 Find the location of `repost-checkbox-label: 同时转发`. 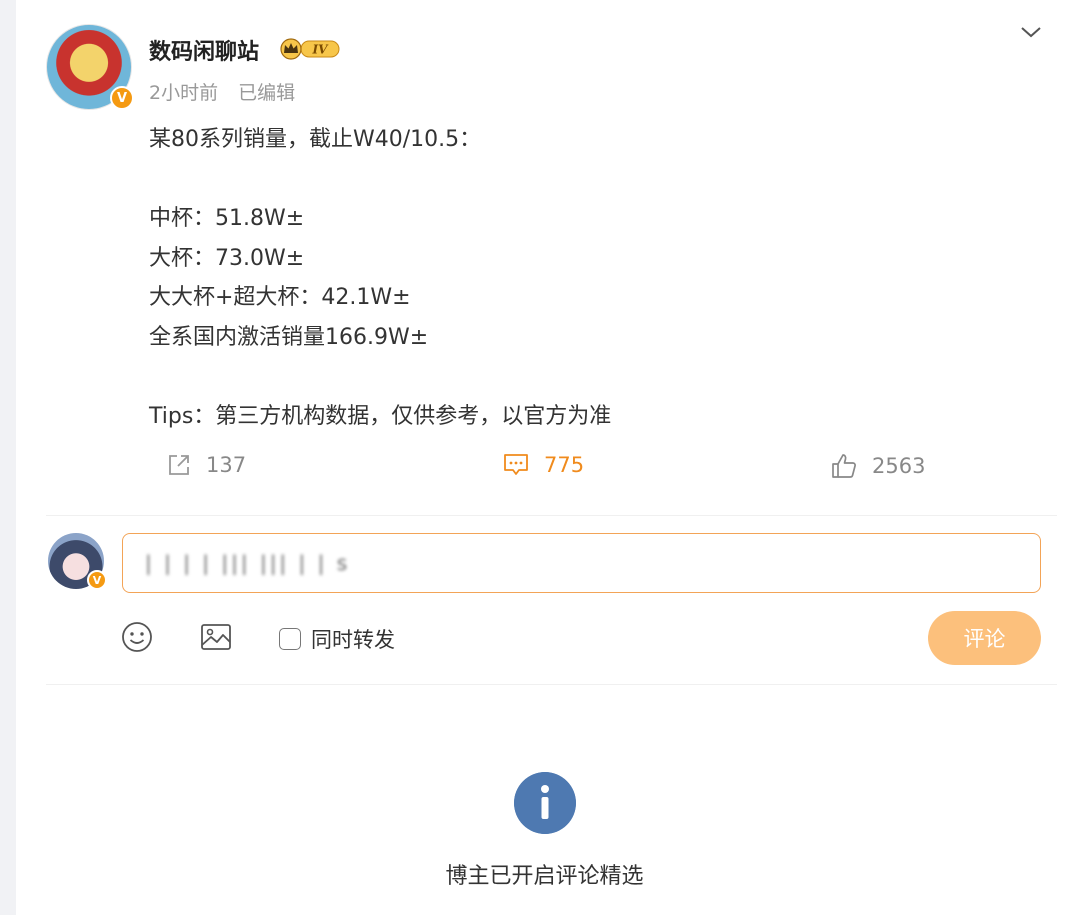

repost-checkbox-label: 同时转发 is located at coordinates (353, 640).